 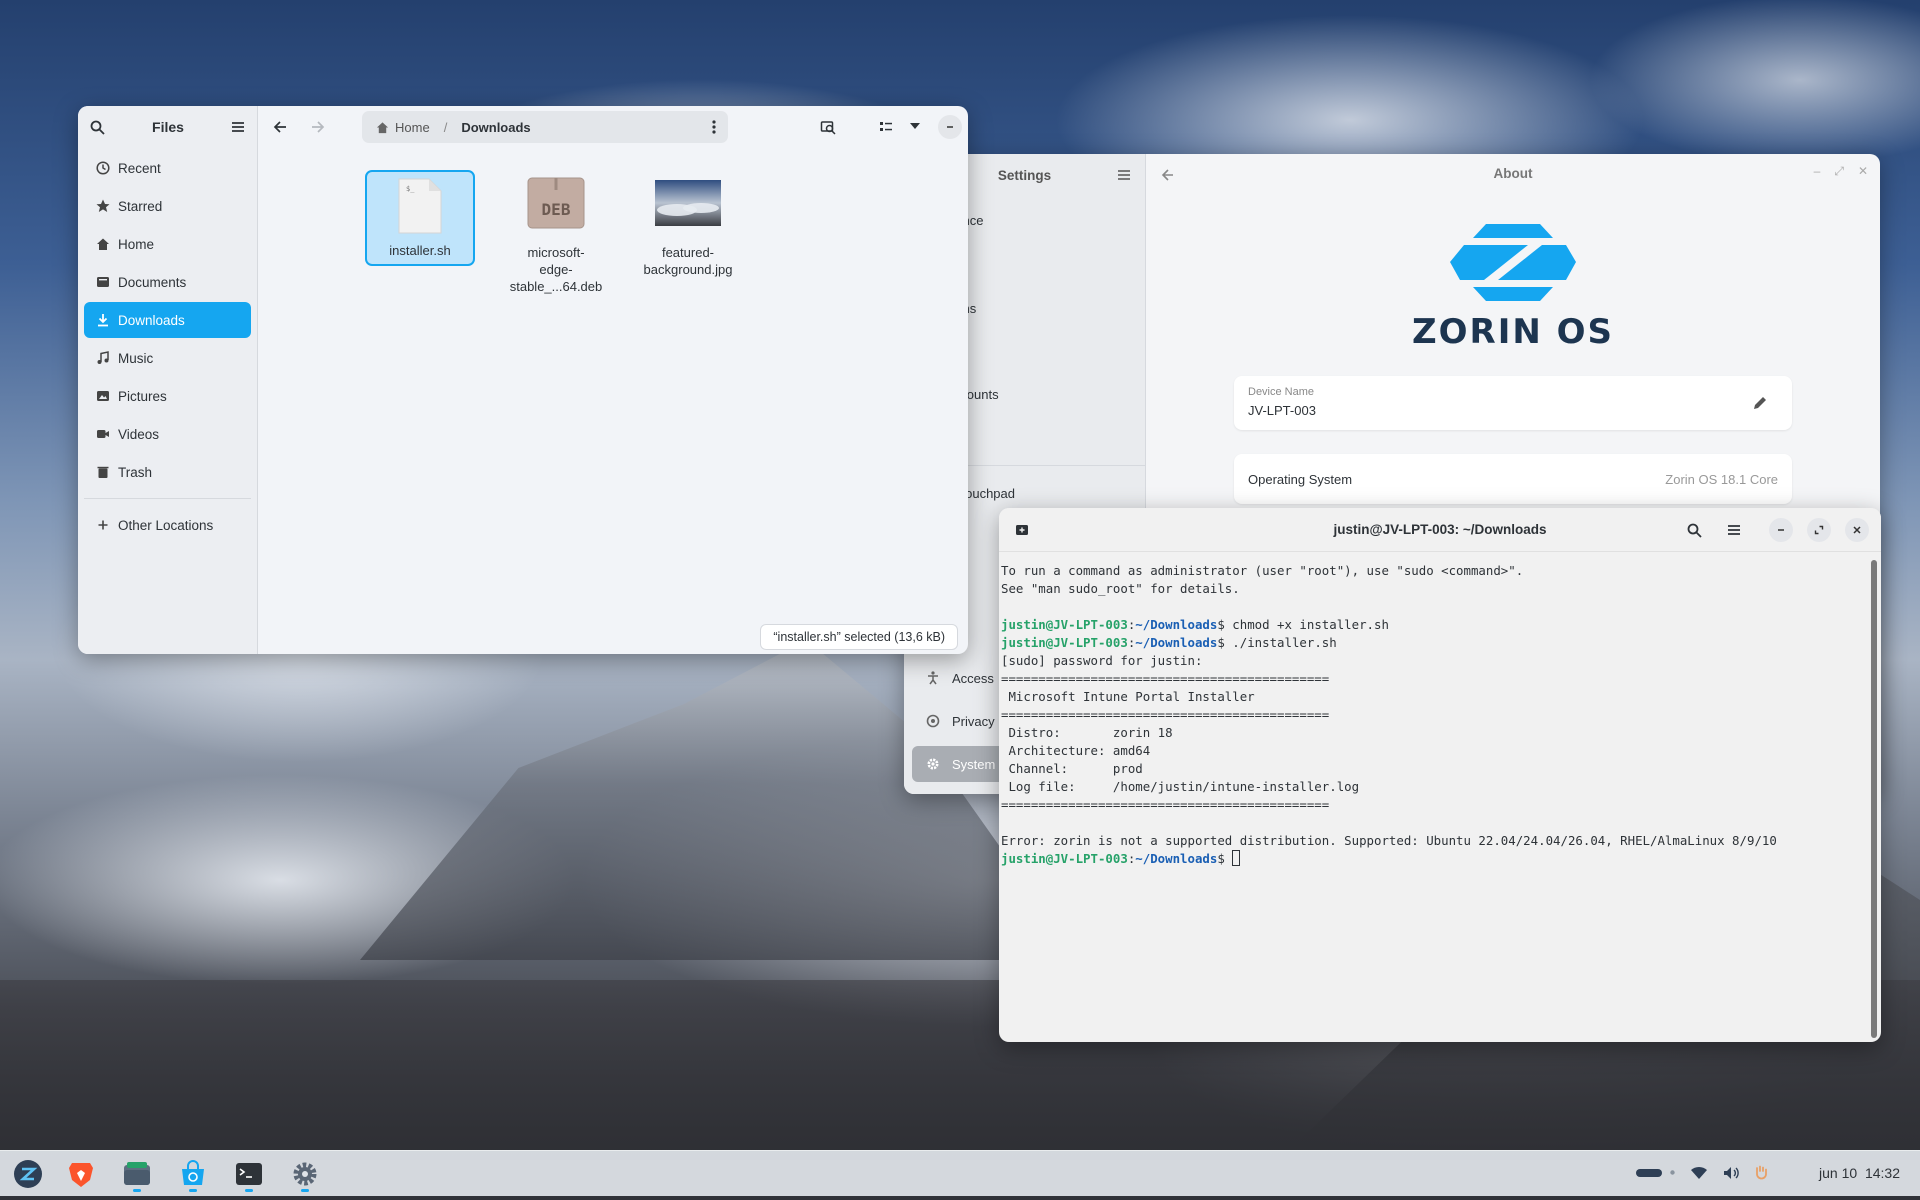 I want to click on files-sidebar-header: Files, so click(x=167, y=127).